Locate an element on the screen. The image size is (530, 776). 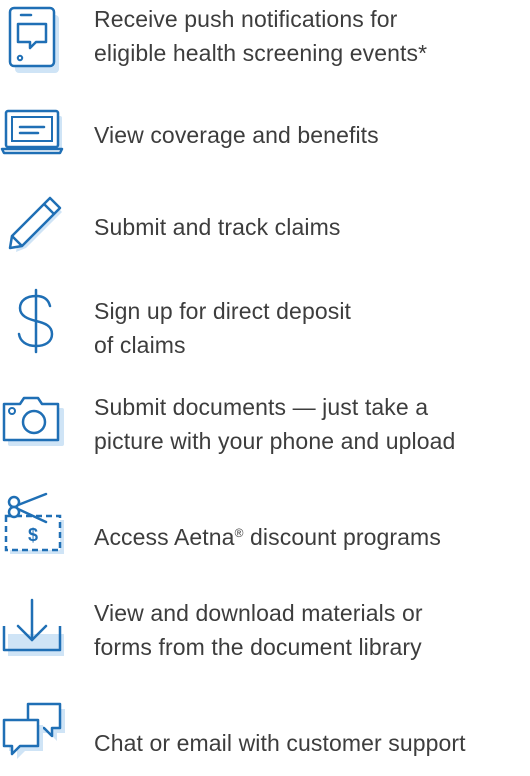
feature-label-text: Access Aetna is located at coordinates (164, 537).